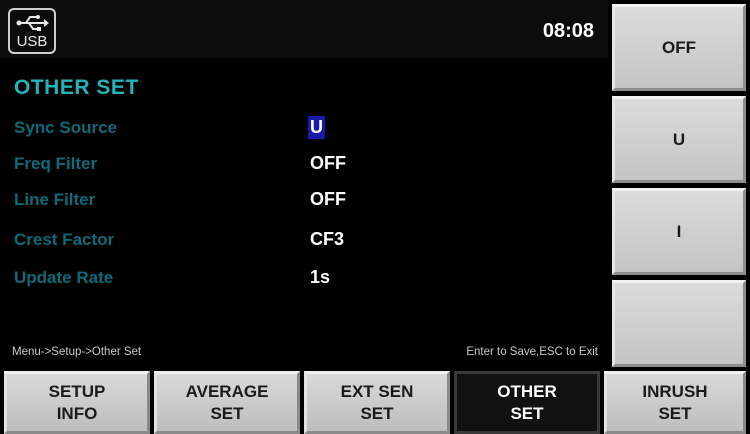 The image size is (750, 434). Describe the element at coordinates (32, 23) in the screenshot. I see `usb-icon` at that location.